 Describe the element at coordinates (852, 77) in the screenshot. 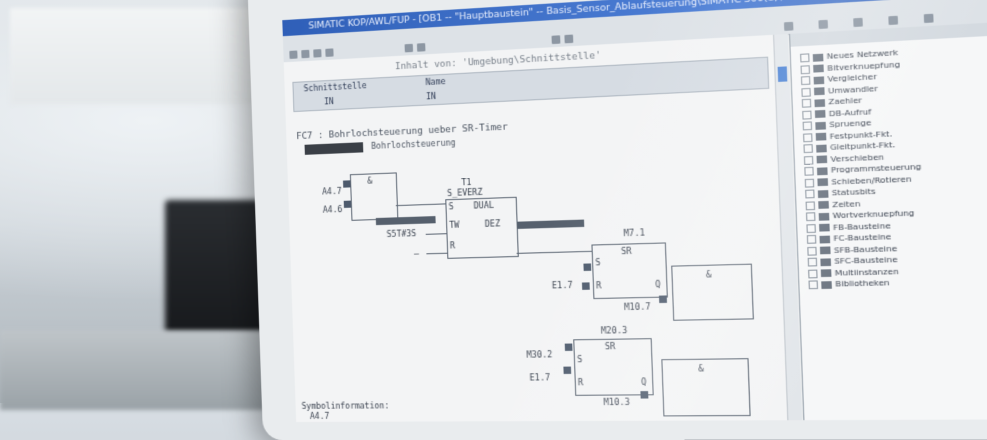

I see `tree-item-label: Vergleicher` at that location.